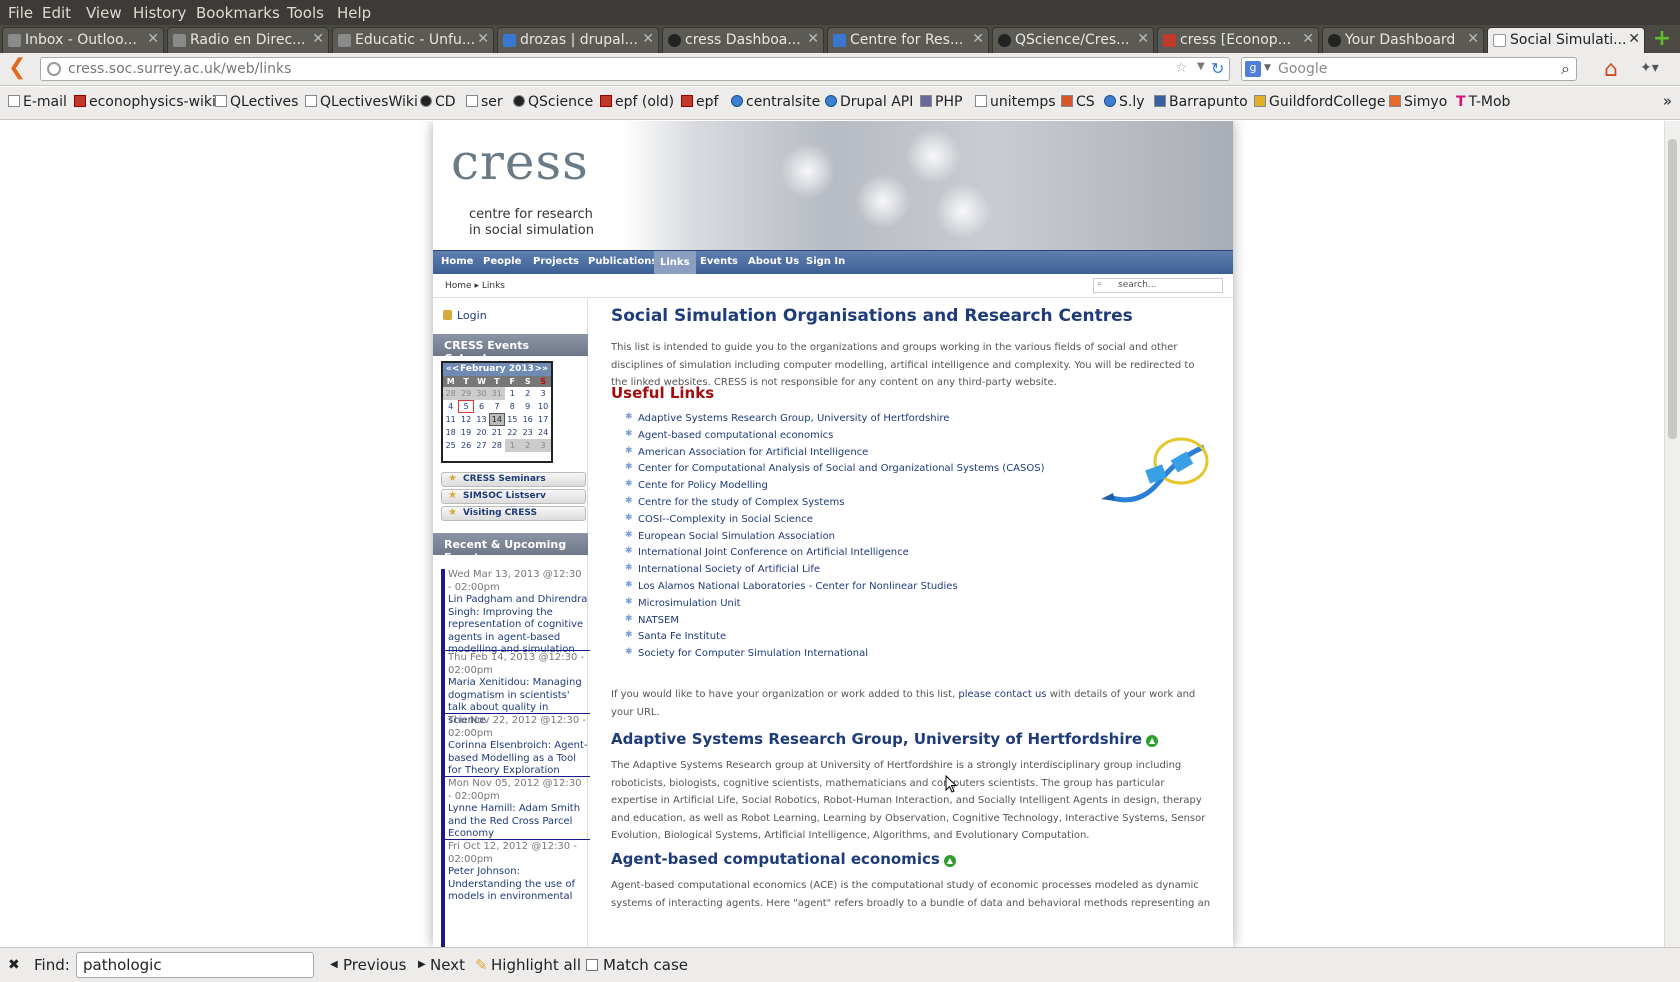 This screenshot has width=1680, height=982. I want to click on find-previous-button: Previous, so click(374, 965).